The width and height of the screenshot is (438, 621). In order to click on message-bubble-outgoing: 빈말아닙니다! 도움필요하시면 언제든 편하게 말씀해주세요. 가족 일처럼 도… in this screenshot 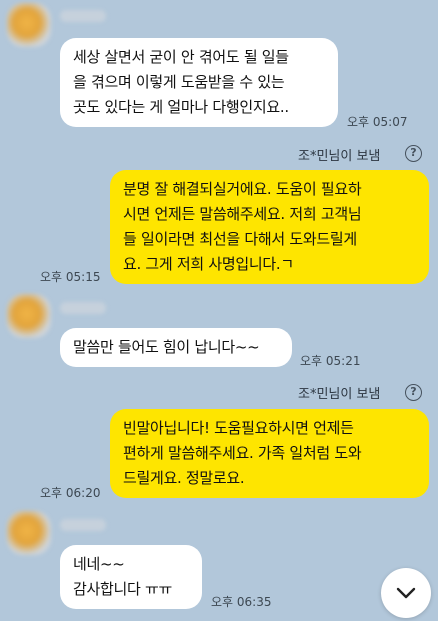, I will do `click(269, 453)`.